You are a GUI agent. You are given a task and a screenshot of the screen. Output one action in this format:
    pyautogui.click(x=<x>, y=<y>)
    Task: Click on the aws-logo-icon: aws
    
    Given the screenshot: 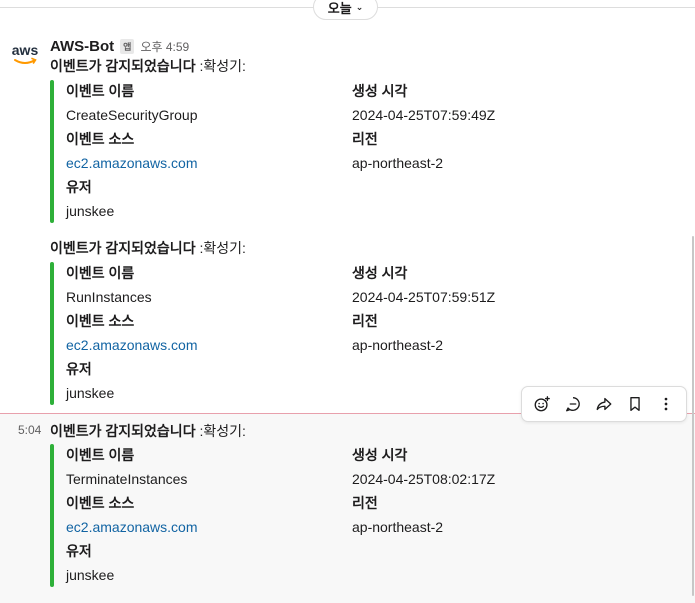 What is the action you would take?
    pyautogui.click(x=25, y=53)
    